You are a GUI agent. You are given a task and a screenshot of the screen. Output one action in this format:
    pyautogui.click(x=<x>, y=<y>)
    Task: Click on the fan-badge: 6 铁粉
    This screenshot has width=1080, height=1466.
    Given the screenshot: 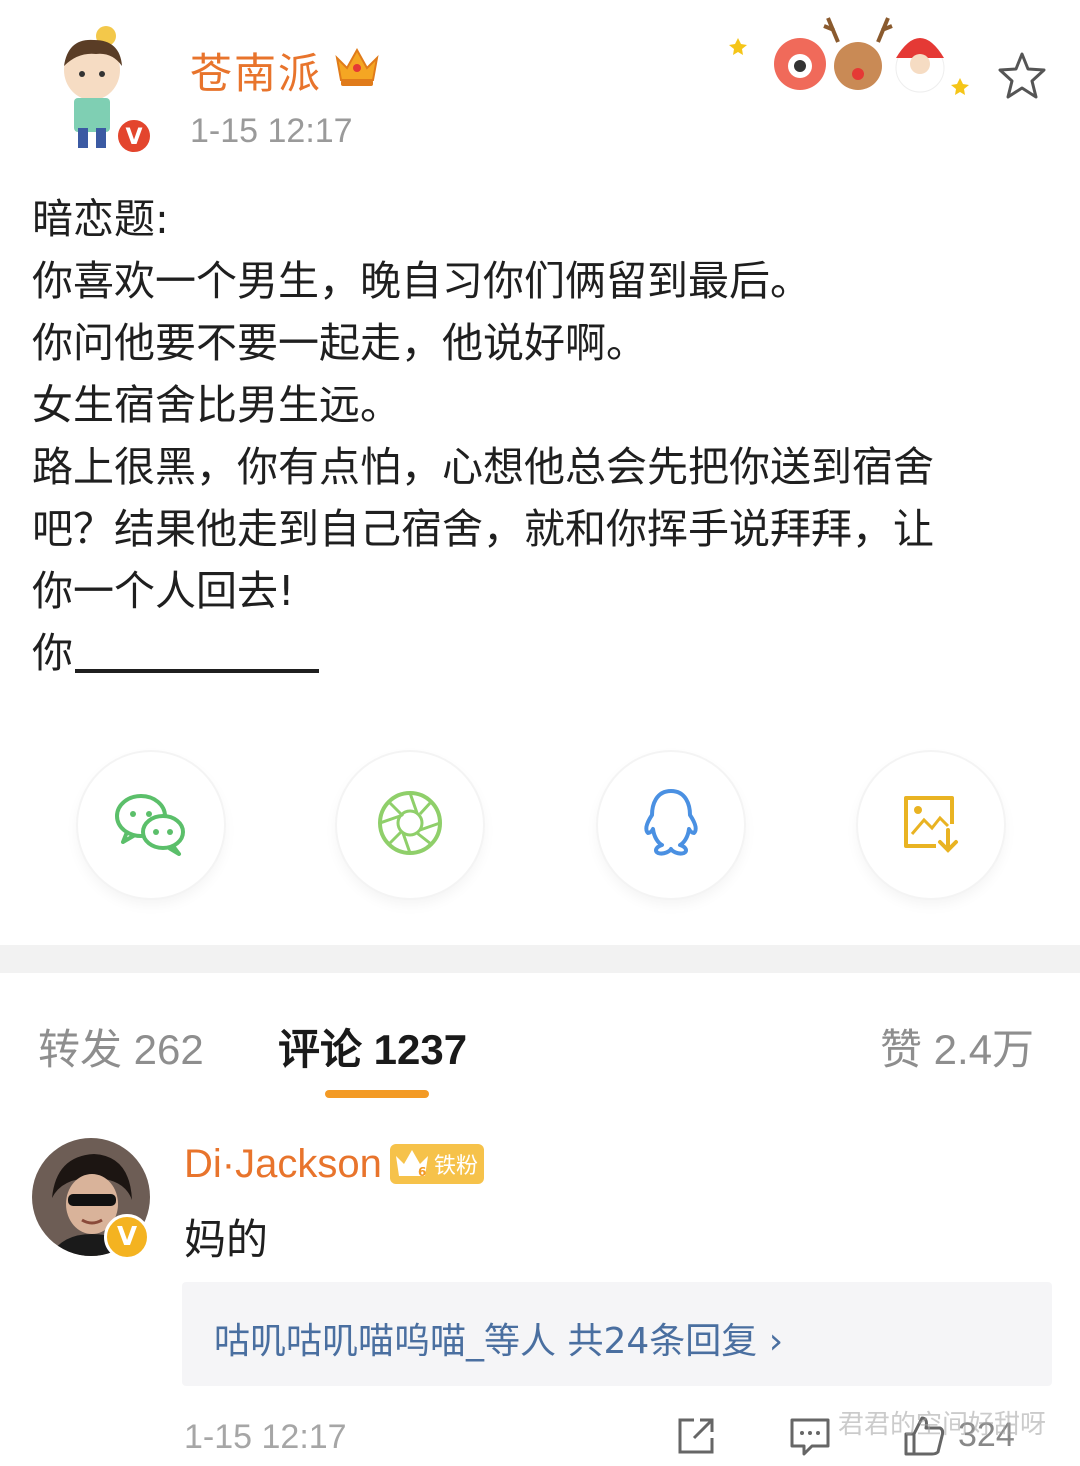 What is the action you would take?
    pyautogui.click(x=437, y=1164)
    